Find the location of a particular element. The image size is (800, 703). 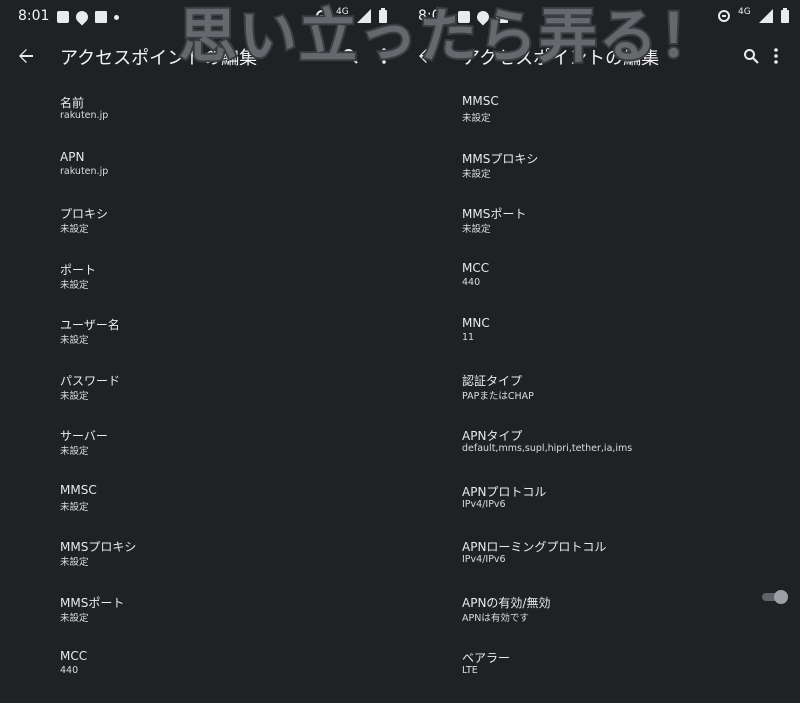

setting-value: LTE is located at coordinates (470, 670).